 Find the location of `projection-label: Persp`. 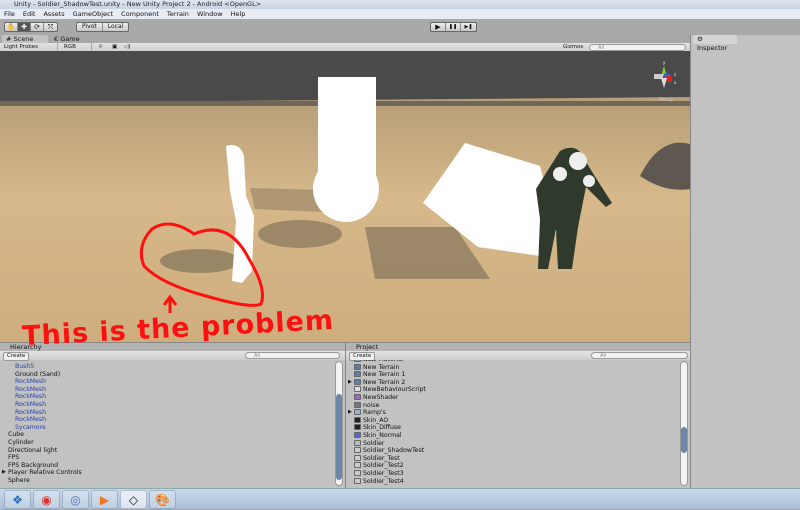

projection-label: Persp is located at coordinates (666, 100).